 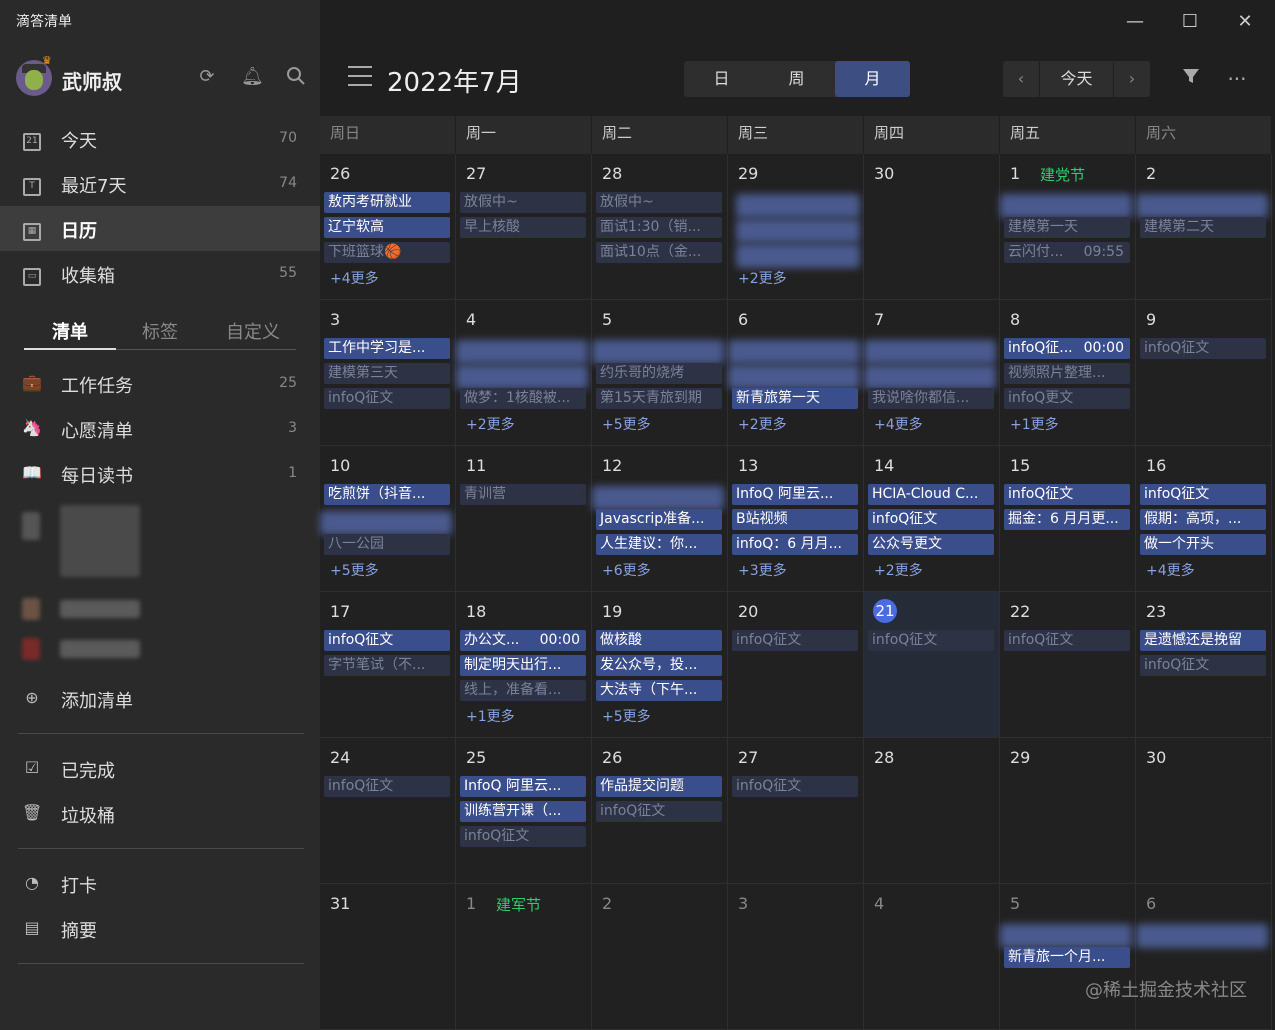 I want to click on event-chip: infoQ更文, so click(x=1067, y=398).